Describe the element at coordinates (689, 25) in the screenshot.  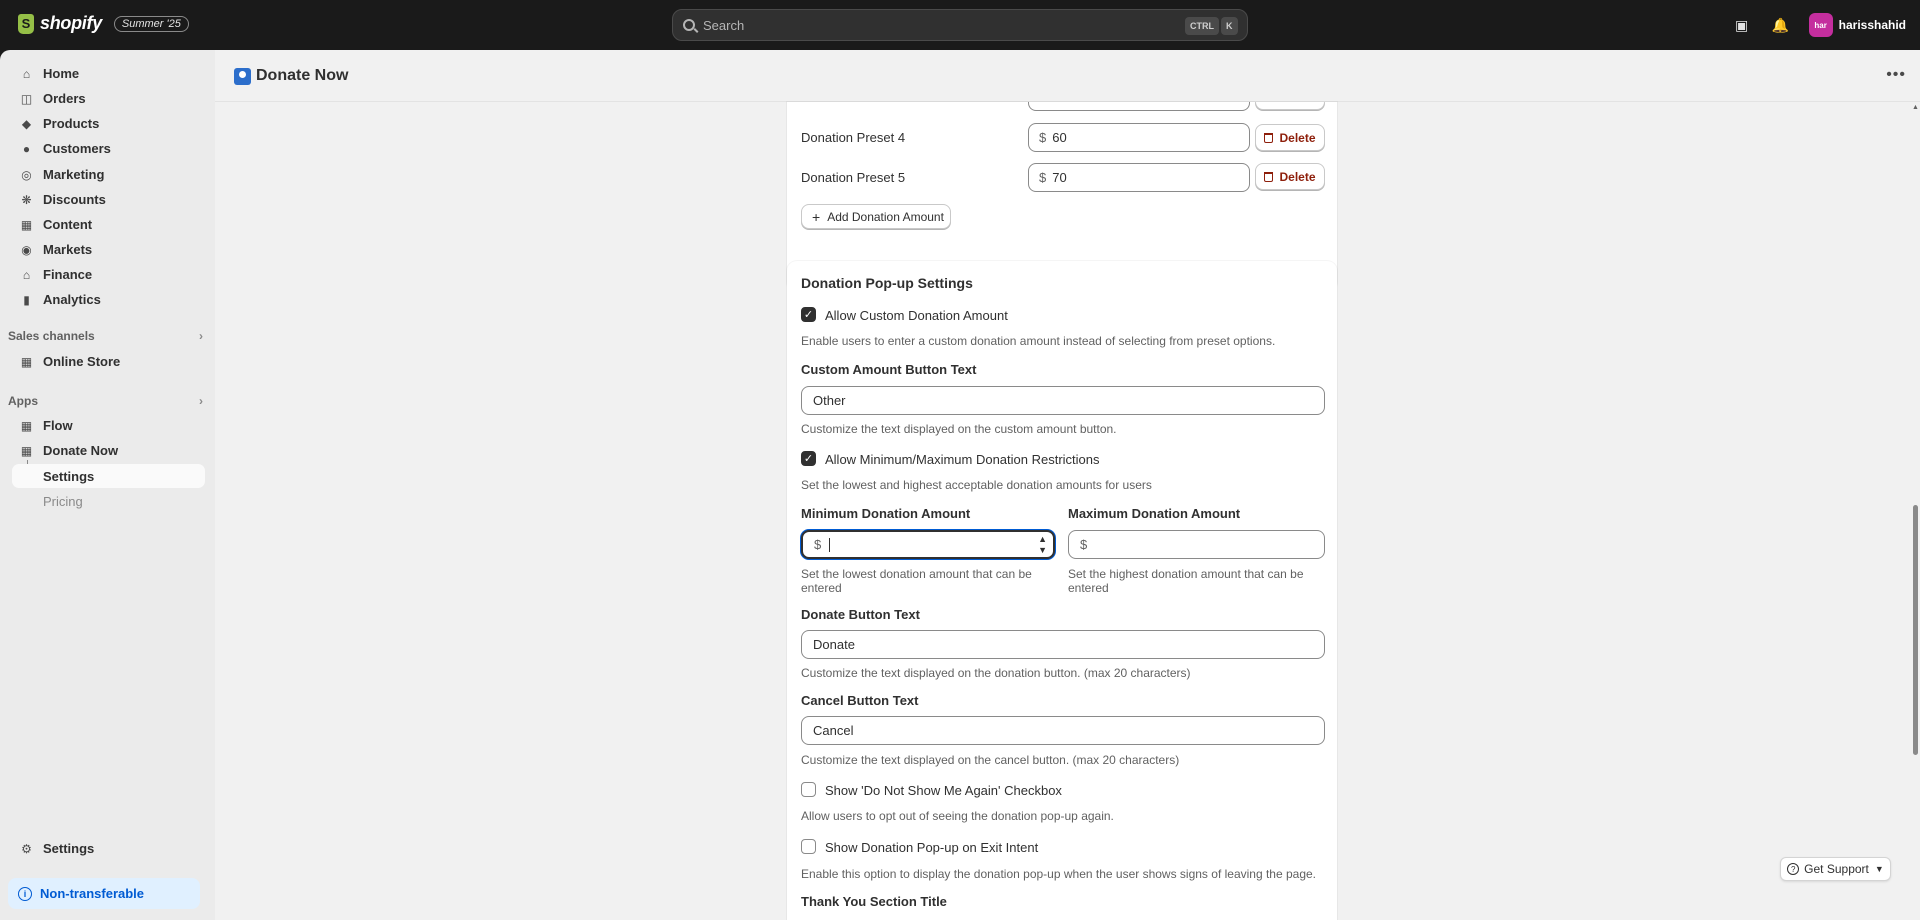
I see `search-icon` at that location.